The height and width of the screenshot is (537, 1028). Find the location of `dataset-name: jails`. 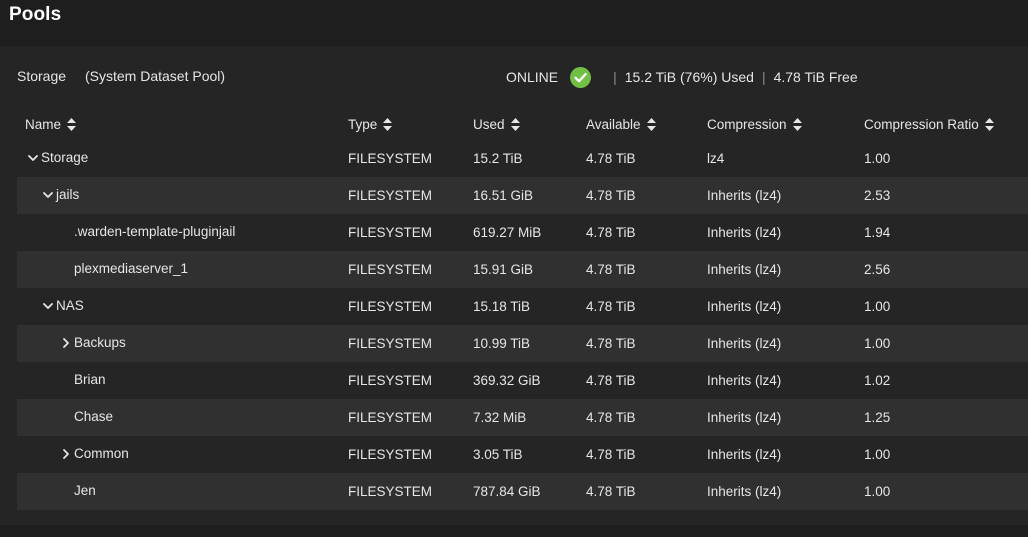

dataset-name: jails is located at coordinates (68, 194).